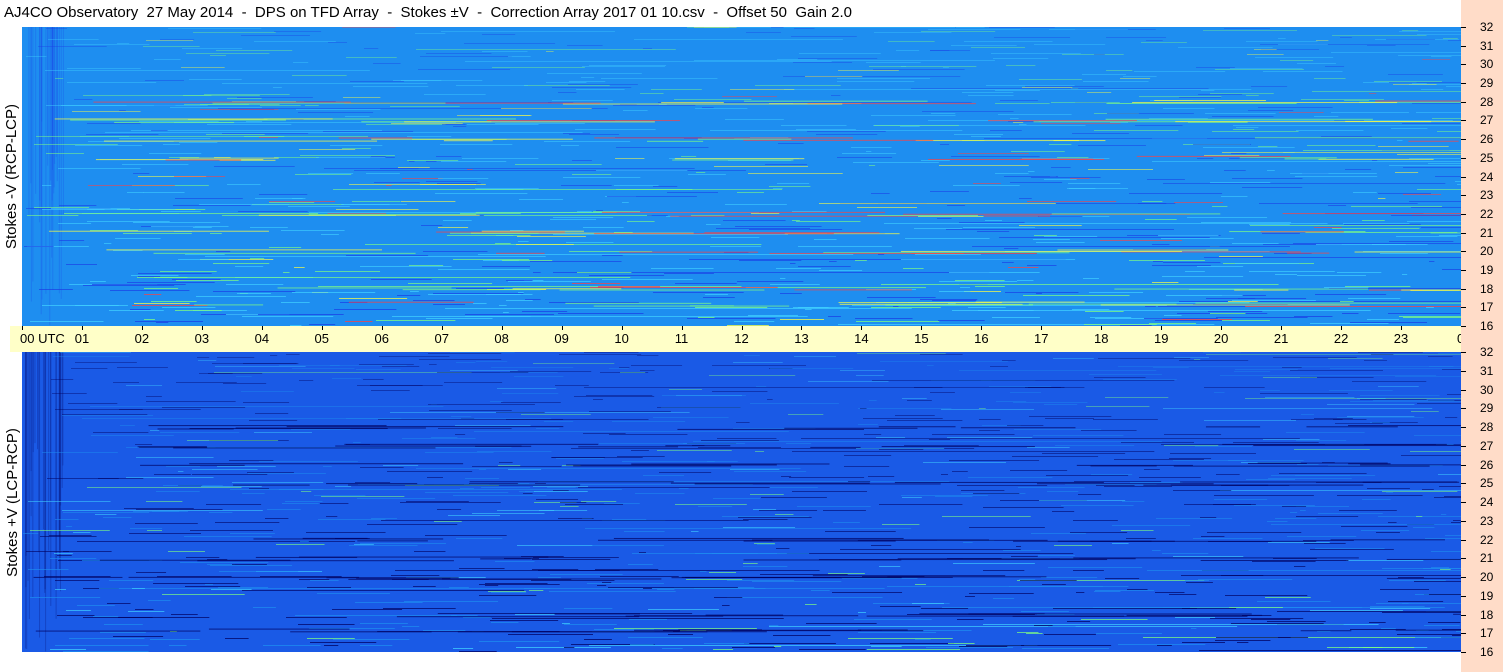 The image size is (1503, 672). What do you see at coordinates (1487, 139) in the screenshot?
I see `freq-tick-label: 26` at bounding box center [1487, 139].